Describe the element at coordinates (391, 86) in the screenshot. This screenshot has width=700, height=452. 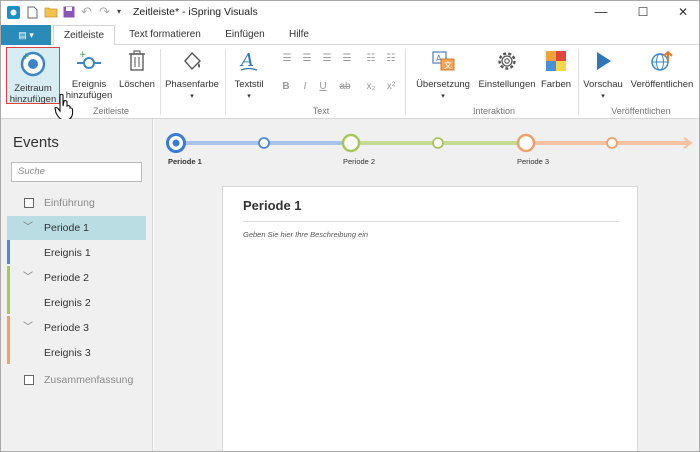
I see `superscript-icon: x²` at that location.